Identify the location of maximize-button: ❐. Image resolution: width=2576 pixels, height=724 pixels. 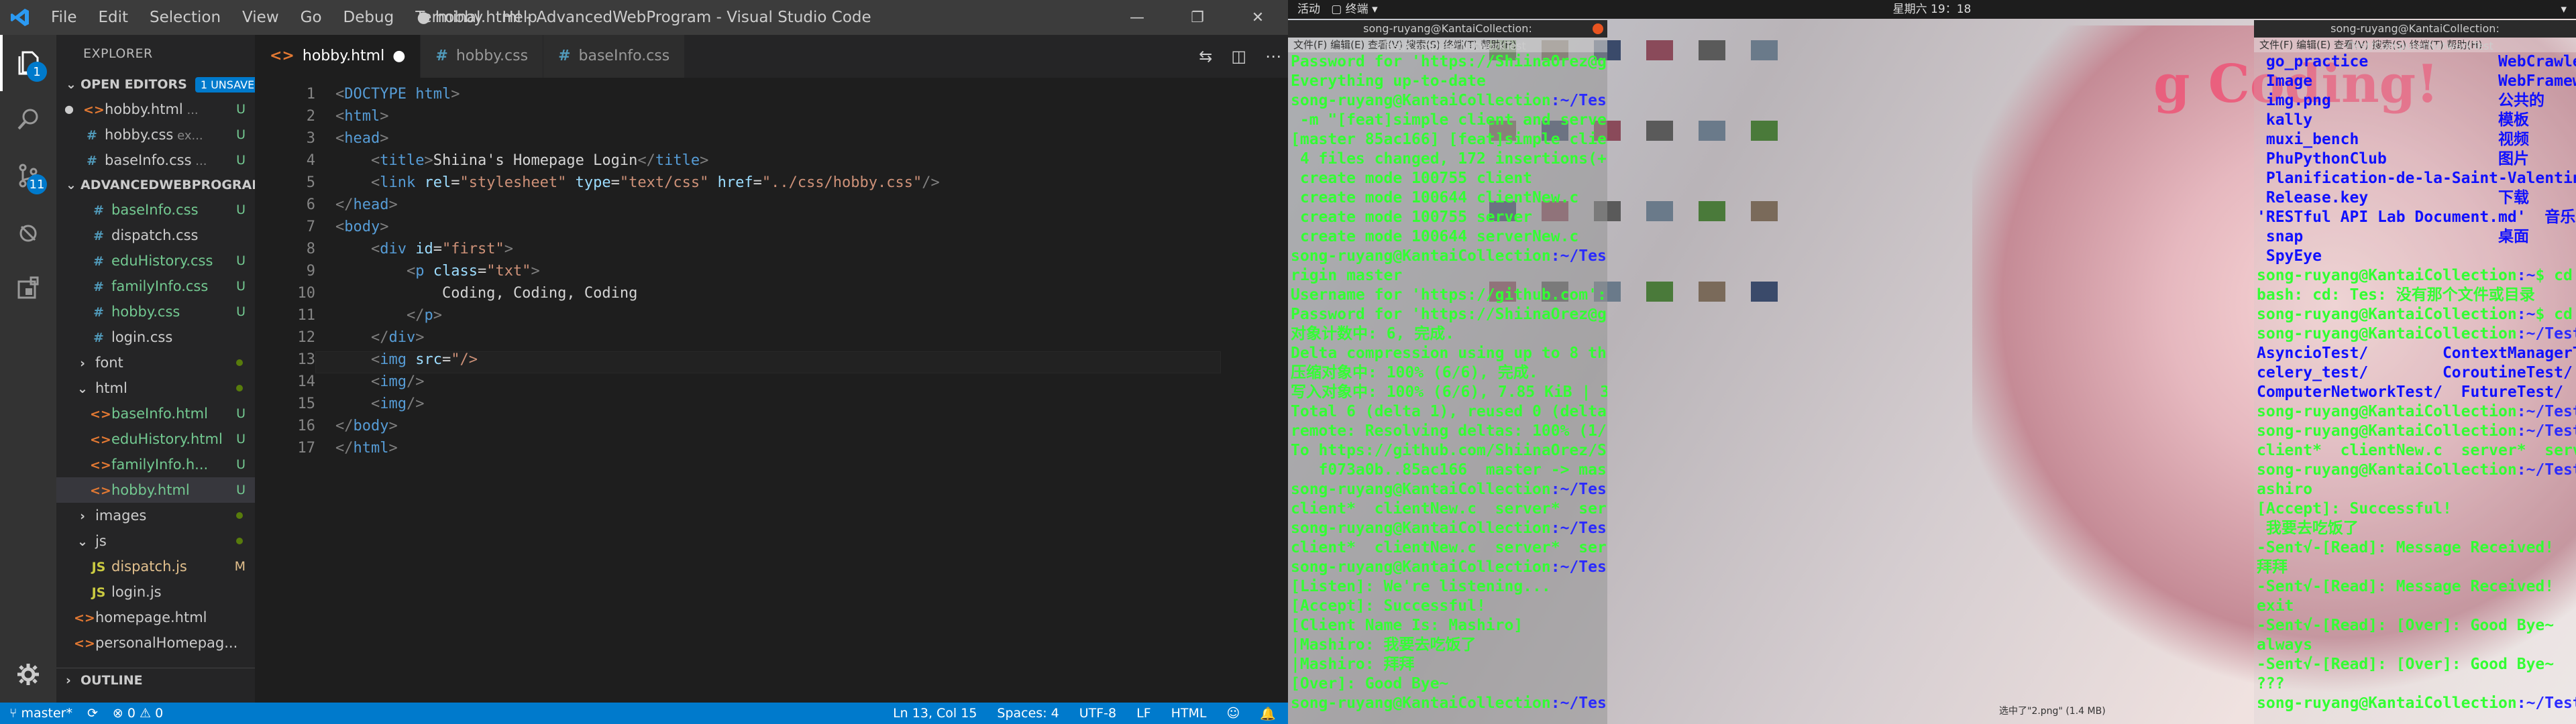
(1197, 17).